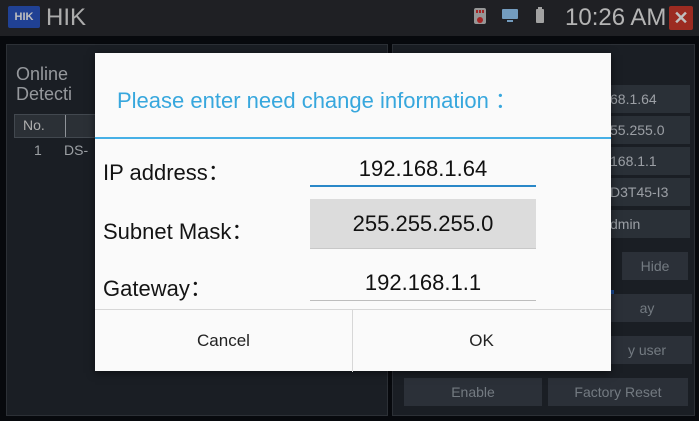 The image size is (699, 421). I want to click on dialog-button-bar: Cancel OK, so click(353, 340).